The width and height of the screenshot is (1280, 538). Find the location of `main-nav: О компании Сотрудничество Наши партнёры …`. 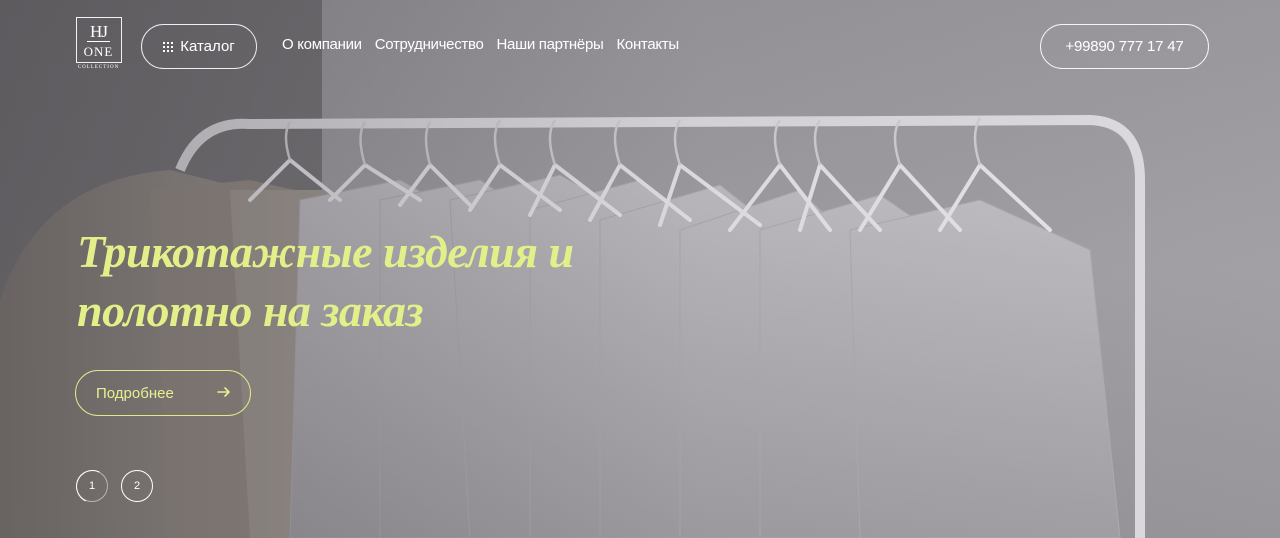

main-nav: О компании Сотрудничество Наши партнёры … is located at coordinates (480, 44).